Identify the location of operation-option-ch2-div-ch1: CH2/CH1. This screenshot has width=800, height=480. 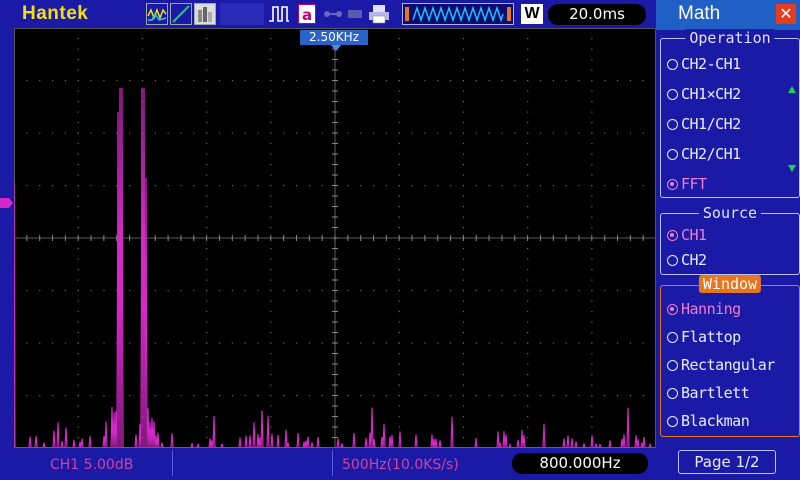
(704, 154).